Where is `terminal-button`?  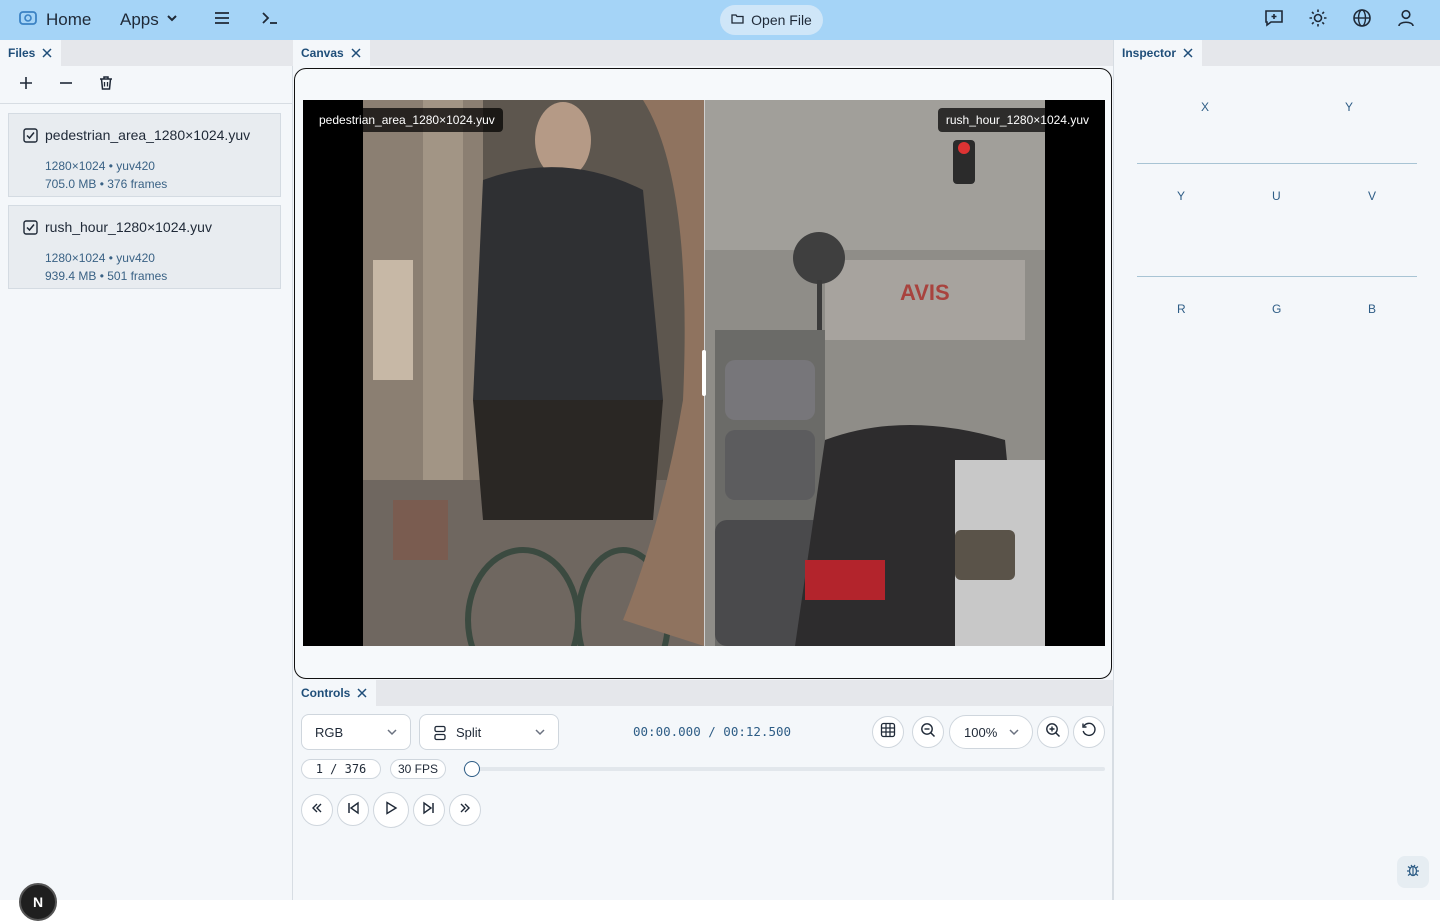 terminal-button is located at coordinates (270, 20).